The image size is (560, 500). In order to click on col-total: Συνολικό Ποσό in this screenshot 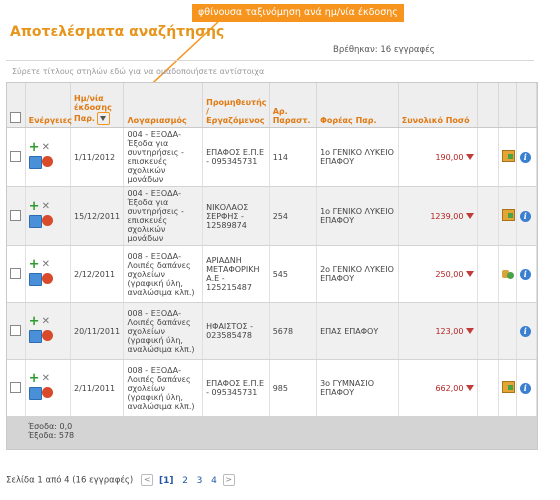, I will do `click(438, 105)`.